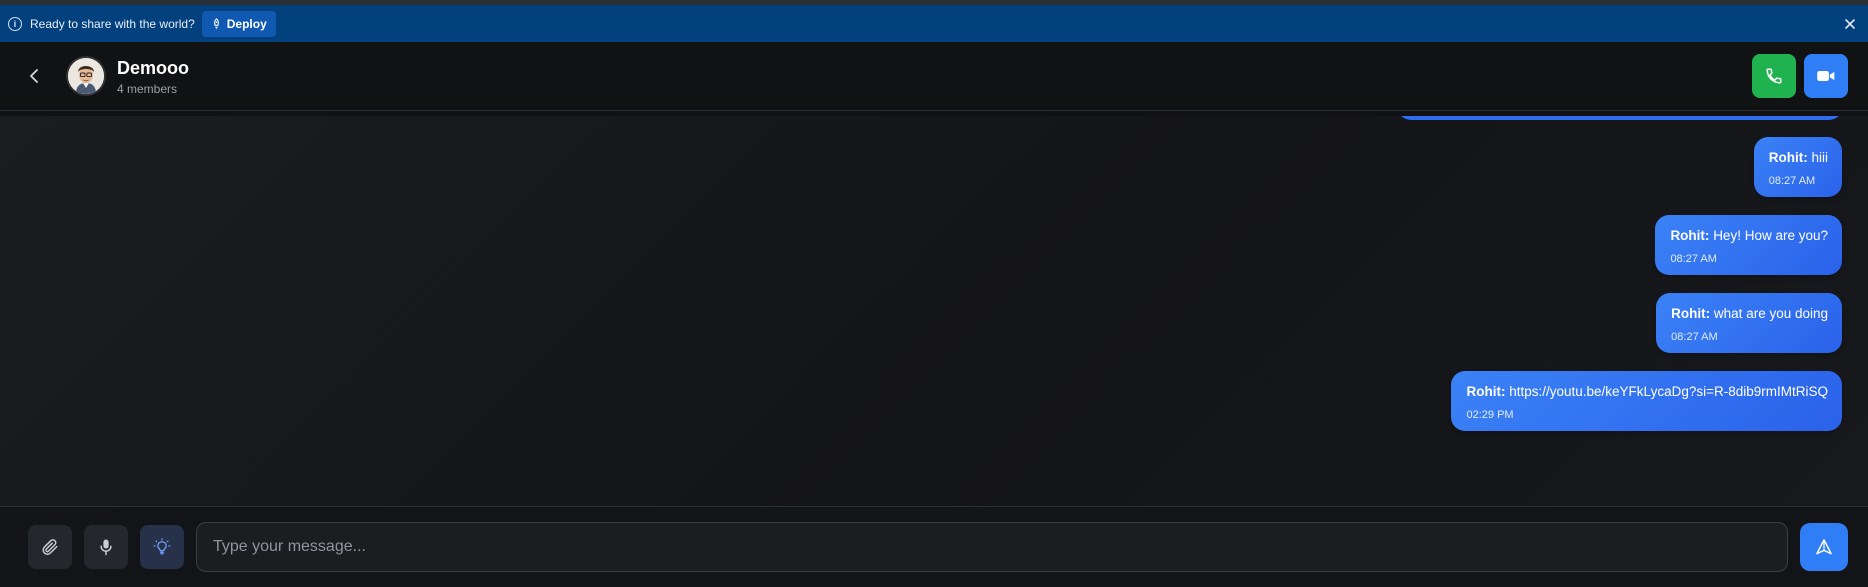 This screenshot has height=587, width=1868. I want to click on chat-header: Demooo 4 members, so click(934, 76).